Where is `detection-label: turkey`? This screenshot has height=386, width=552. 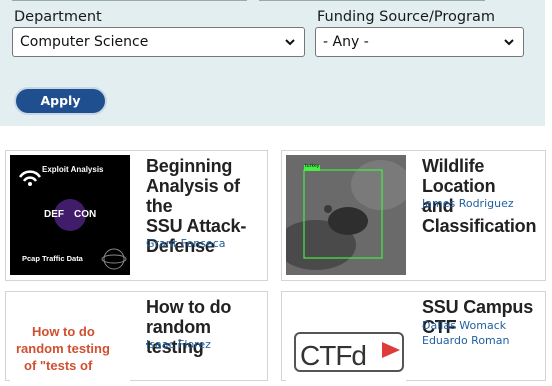
detection-label: turkey is located at coordinates (312, 166).